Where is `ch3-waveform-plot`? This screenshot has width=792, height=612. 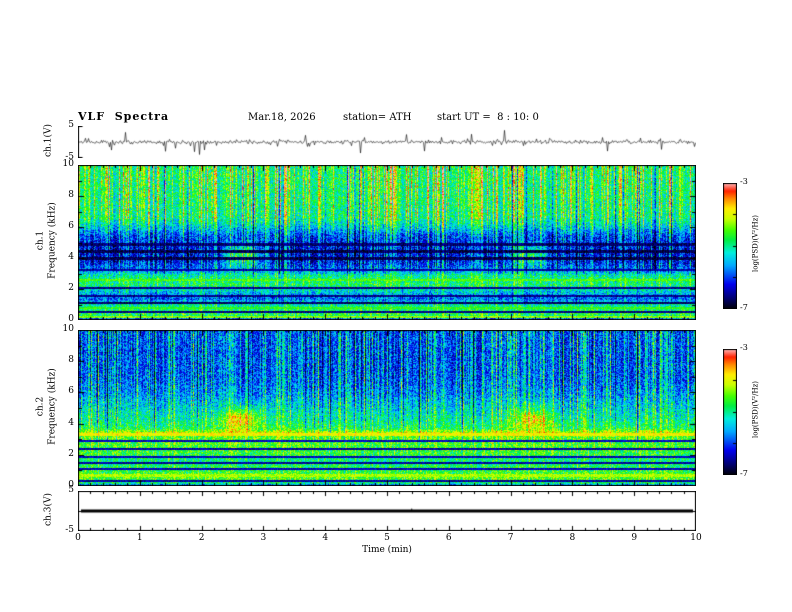
ch3-waveform-plot is located at coordinates (387, 511).